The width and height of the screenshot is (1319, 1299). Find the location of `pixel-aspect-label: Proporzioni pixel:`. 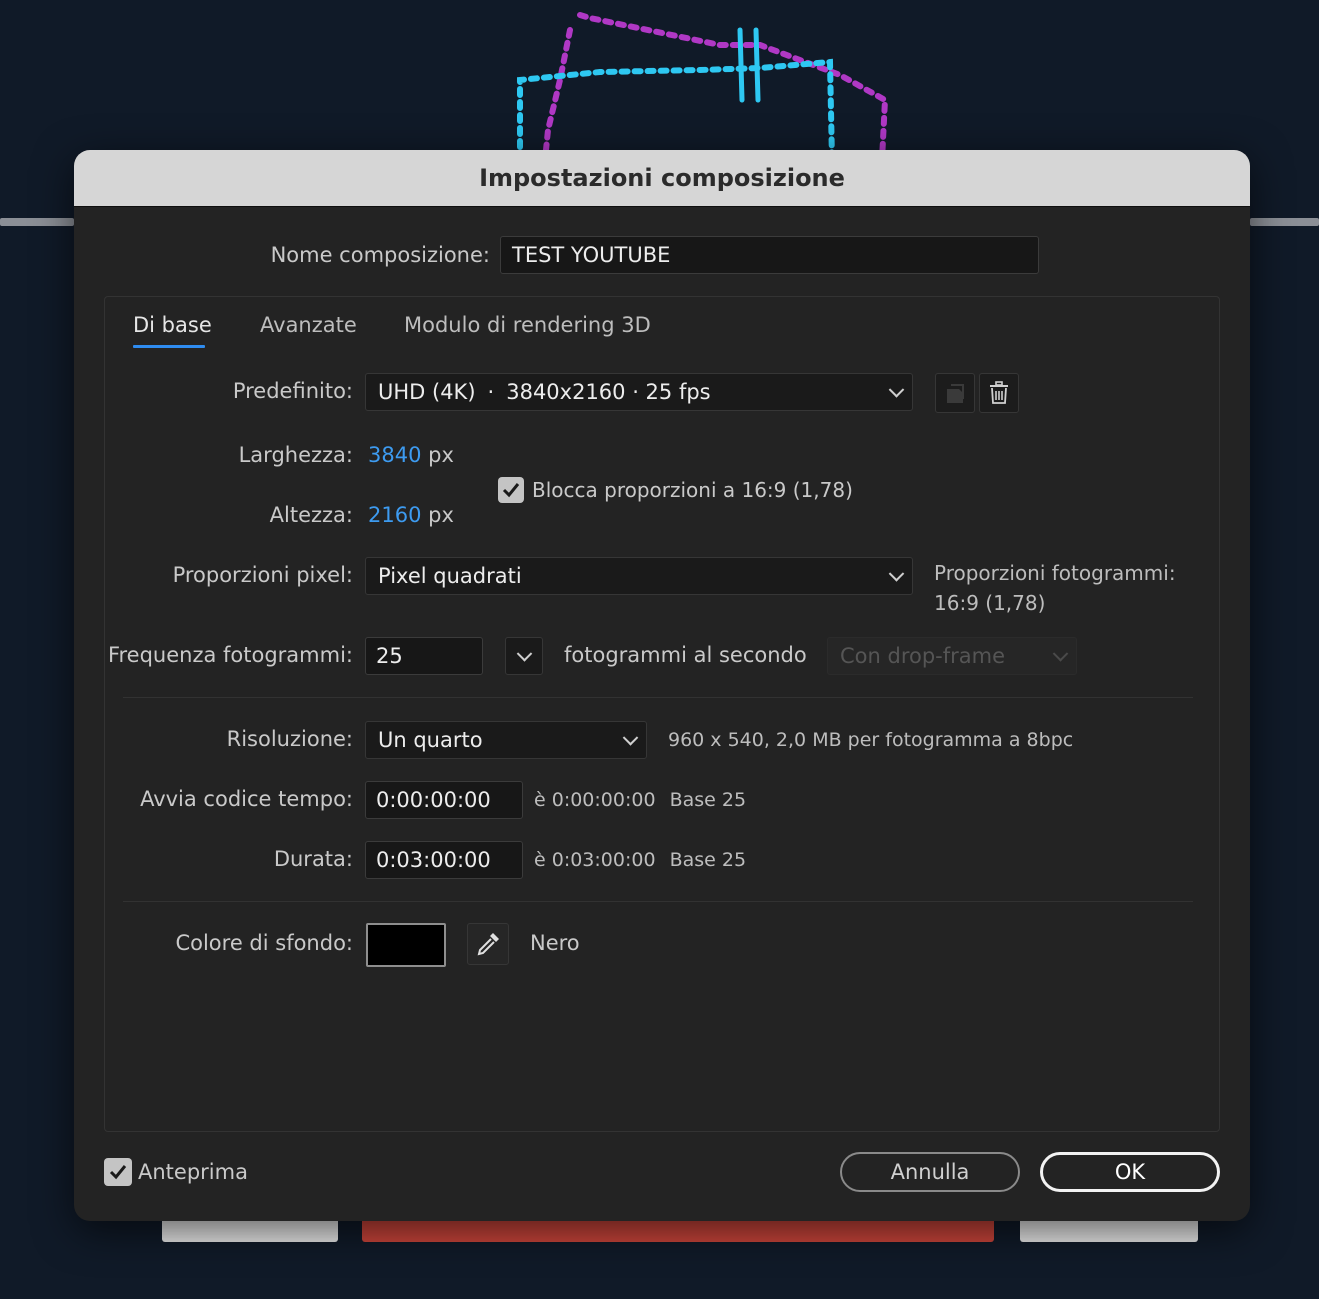

pixel-aspect-label: Proporzioni pixel: is located at coordinates (262, 575).